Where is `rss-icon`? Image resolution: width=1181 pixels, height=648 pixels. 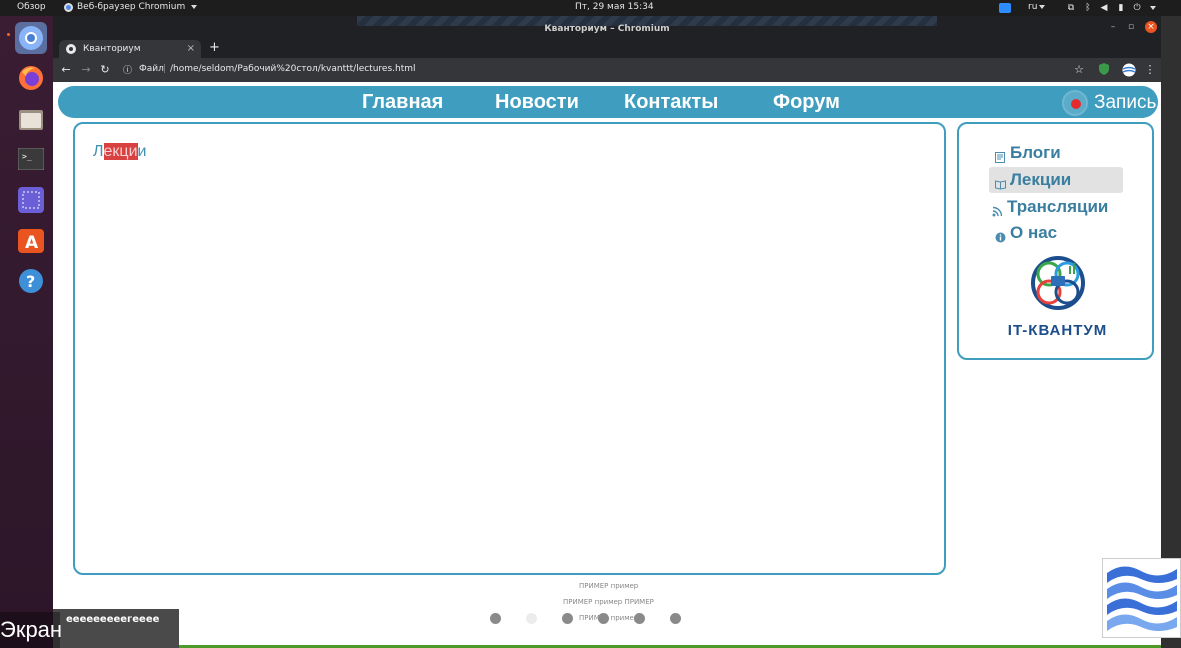 rss-icon is located at coordinates (997, 209).